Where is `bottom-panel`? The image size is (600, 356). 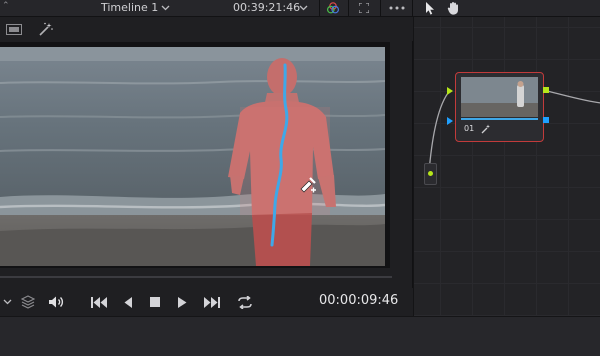 bottom-panel is located at coordinates (300, 336).